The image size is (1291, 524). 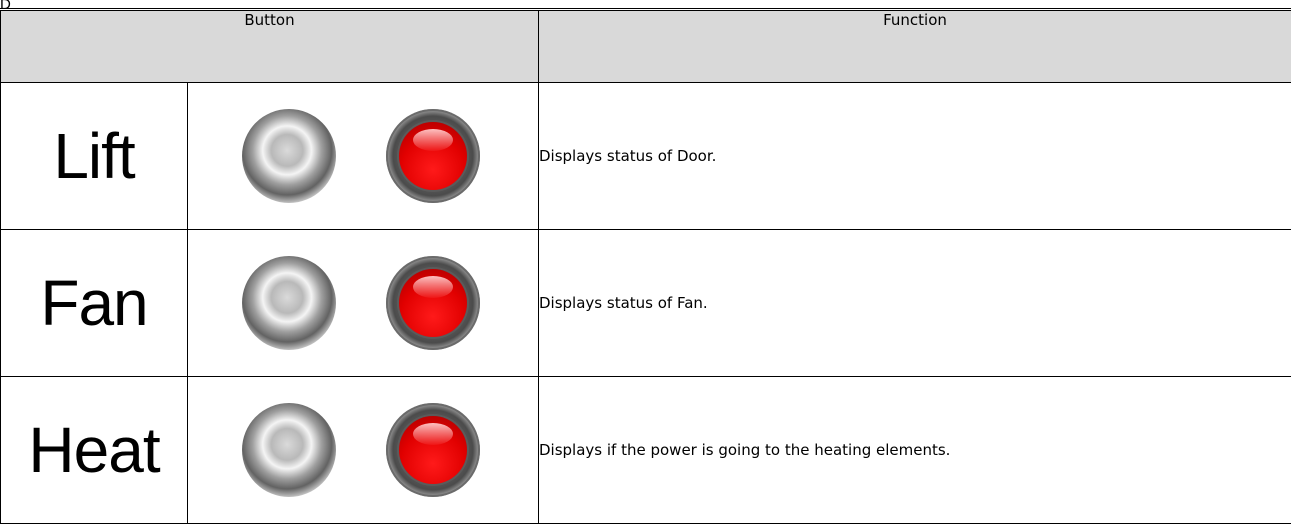 What do you see at coordinates (94, 303) in the screenshot?
I see `row-name-fan: Fan` at bounding box center [94, 303].